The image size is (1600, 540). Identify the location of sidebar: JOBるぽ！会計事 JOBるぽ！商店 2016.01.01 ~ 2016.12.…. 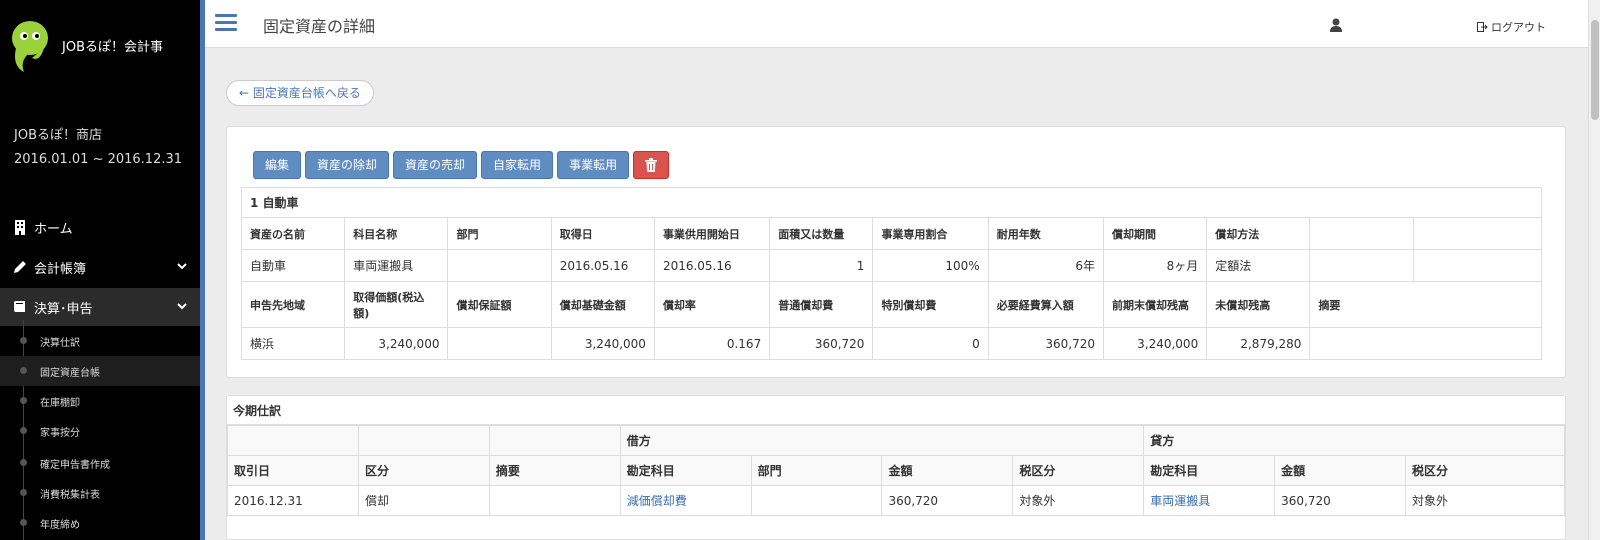
(102, 270).